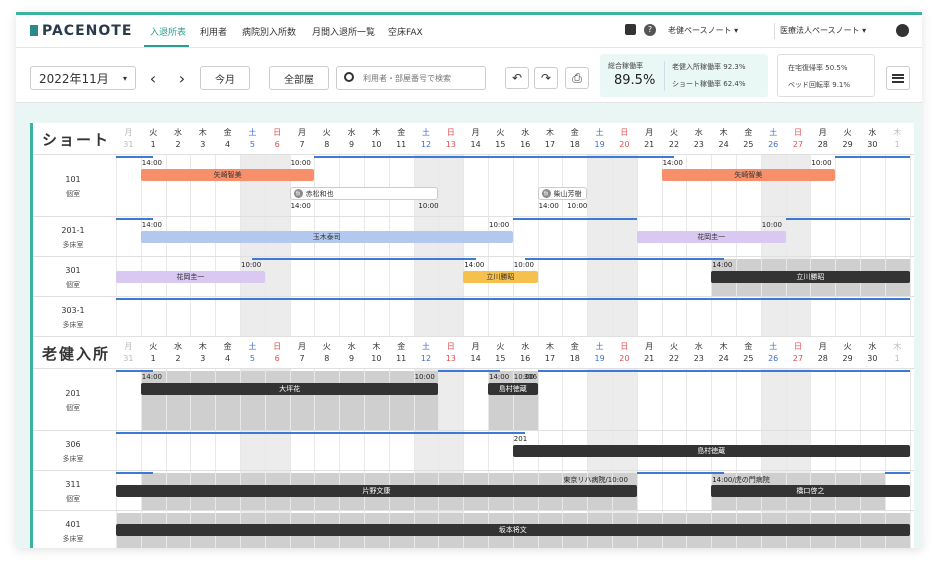  I want to click on room-type: 個室, so click(73, 408).